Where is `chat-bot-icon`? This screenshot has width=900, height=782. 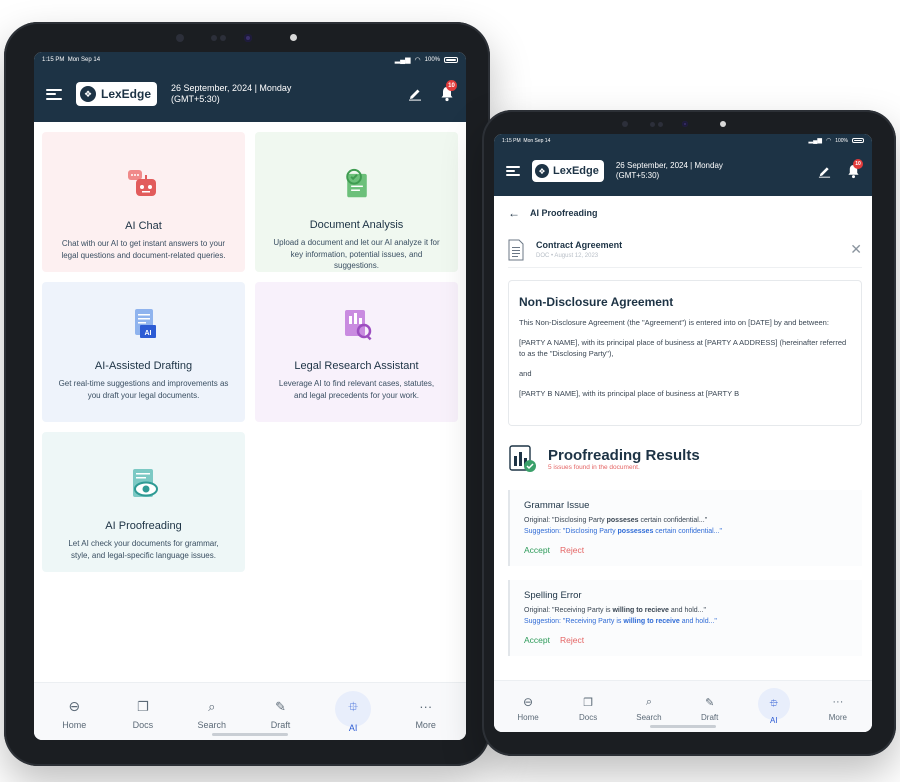 chat-bot-icon is located at coordinates (141, 183).